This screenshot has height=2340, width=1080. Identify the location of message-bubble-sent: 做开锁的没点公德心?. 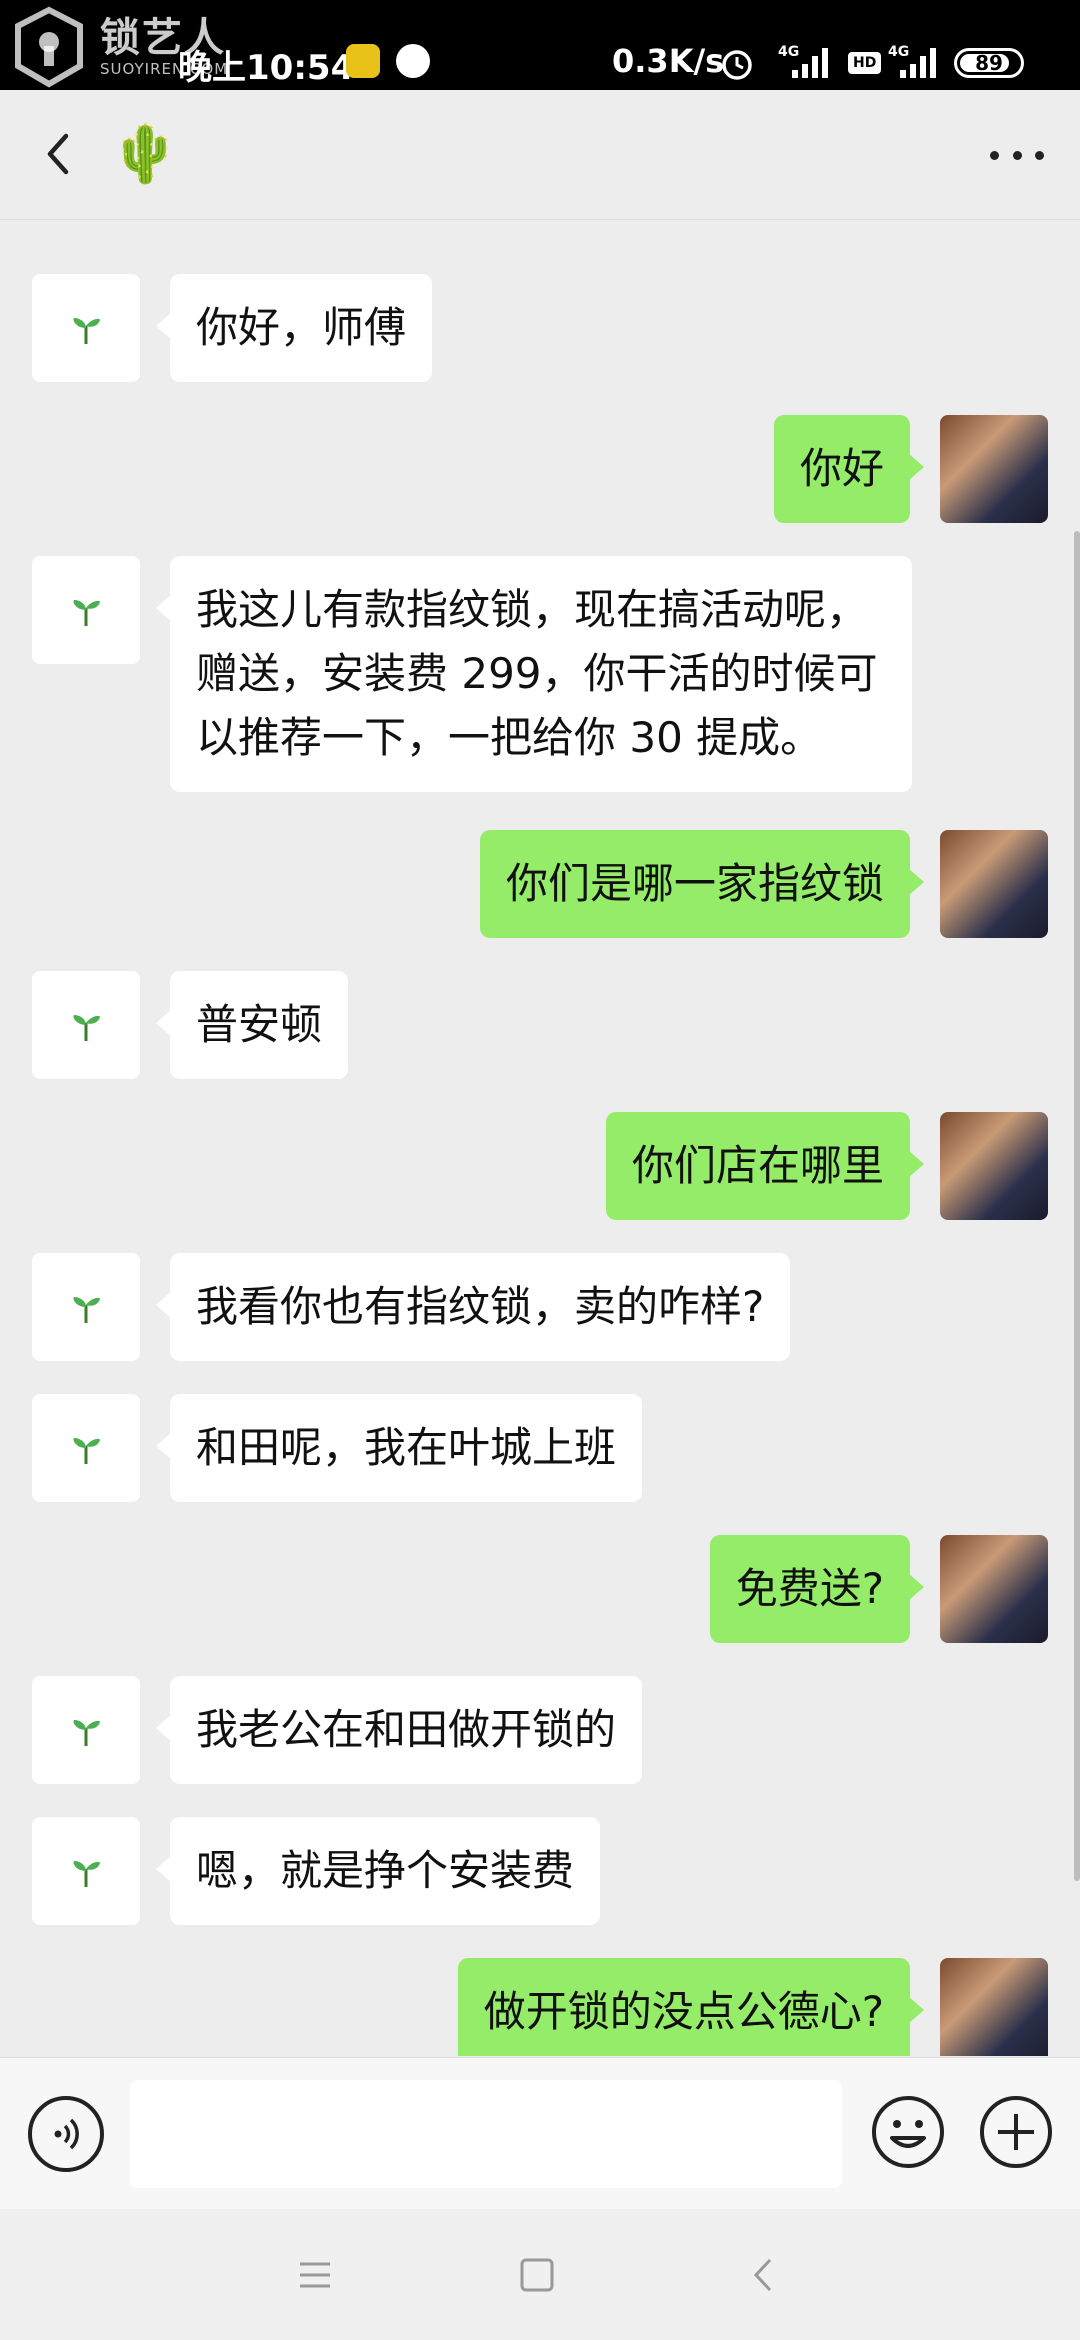
(691, 2007).